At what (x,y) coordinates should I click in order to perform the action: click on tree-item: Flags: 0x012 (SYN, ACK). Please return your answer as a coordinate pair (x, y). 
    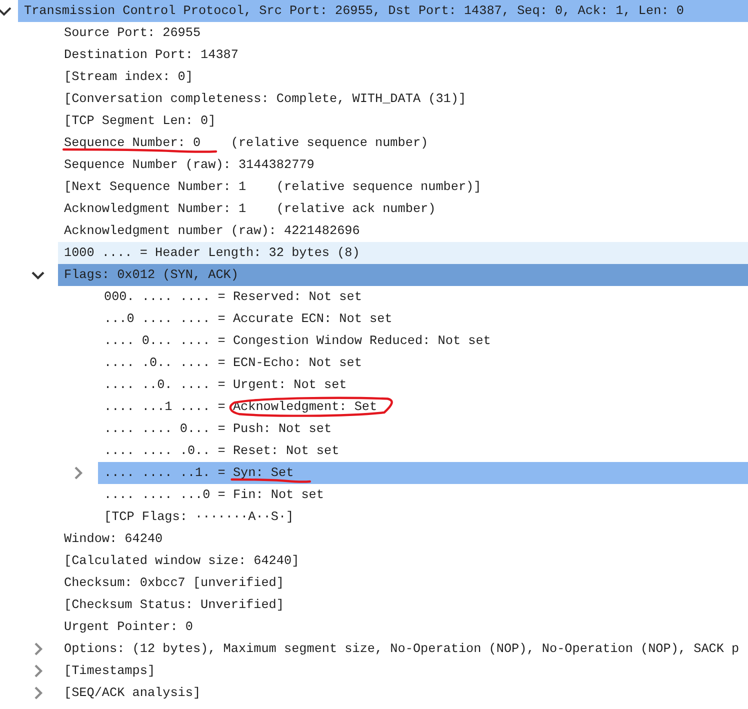
    Looking at the image, I should click on (403, 275).